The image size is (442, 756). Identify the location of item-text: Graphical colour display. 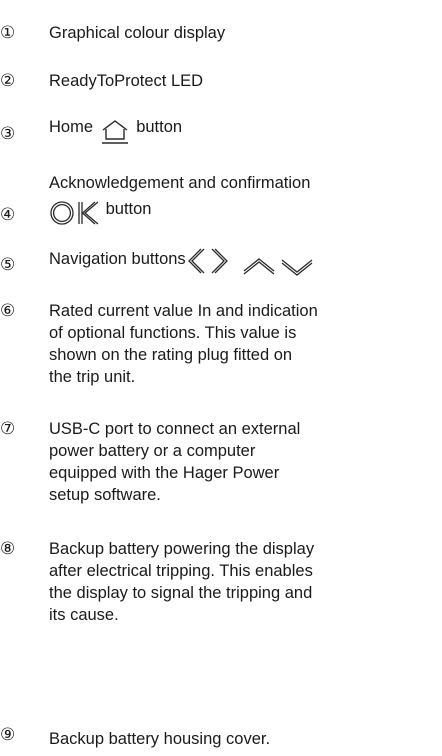
(137, 33).